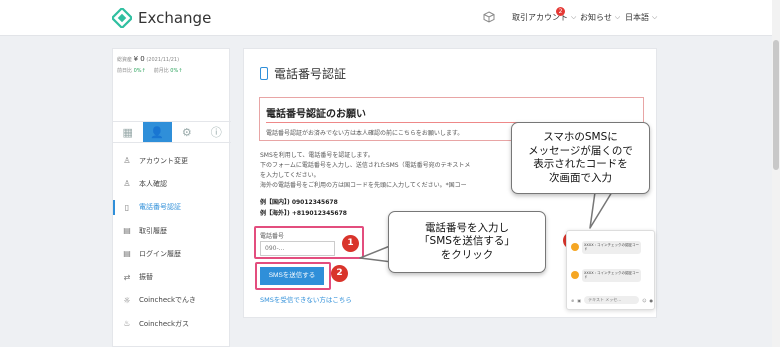 Image resolution: width=780 pixels, height=347 pixels. What do you see at coordinates (163, 60) in the screenshot?
I see `total-assets-date: (2021/11/21)` at bounding box center [163, 60].